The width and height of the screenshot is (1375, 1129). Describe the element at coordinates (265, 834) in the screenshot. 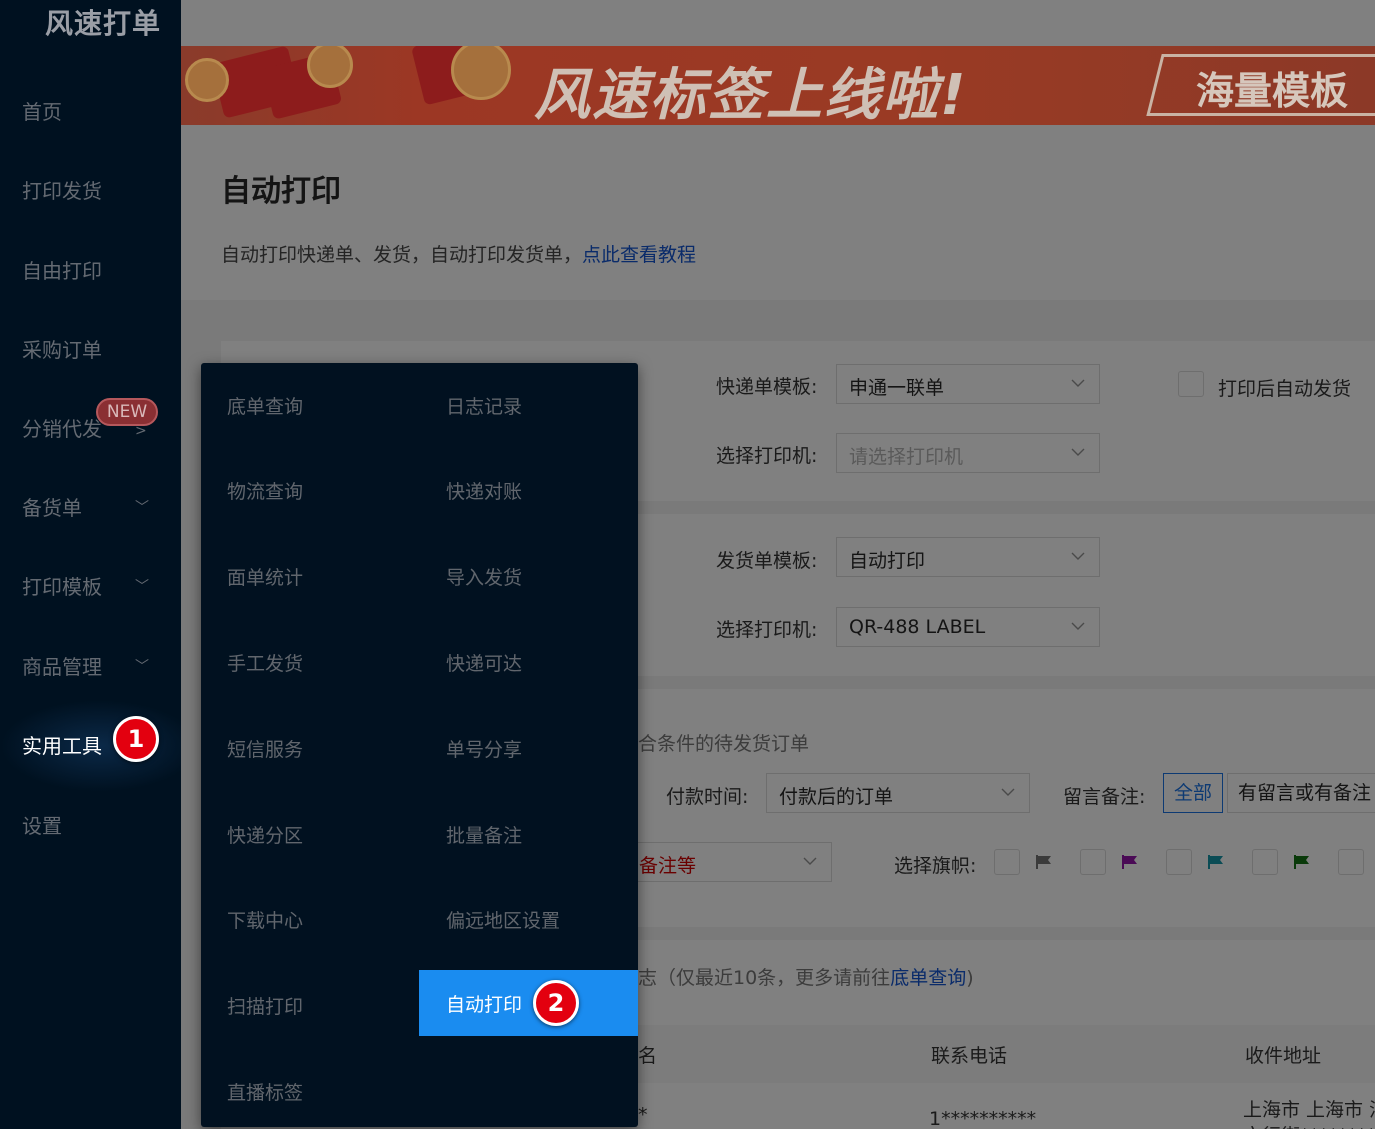

I see `menu-item-express-zones: 快递分区` at that location.